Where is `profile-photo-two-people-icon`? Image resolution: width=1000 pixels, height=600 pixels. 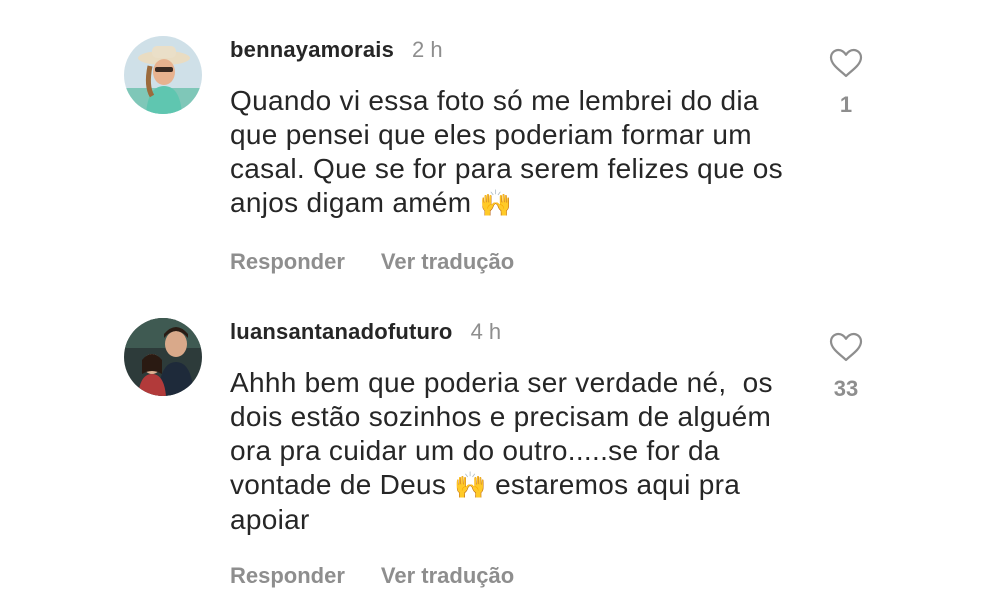 profile-photo-two-people-icon is located at coordinates (163, 357).